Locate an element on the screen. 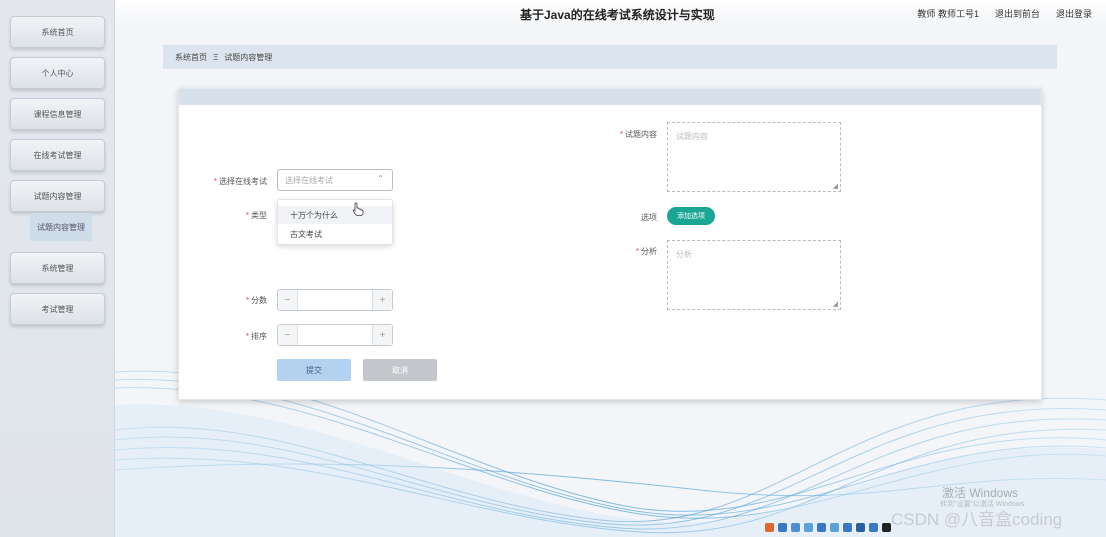 The image size is (1106, 537). dropdown-option: 十万个为什么 is located at coordinates (335, 215).